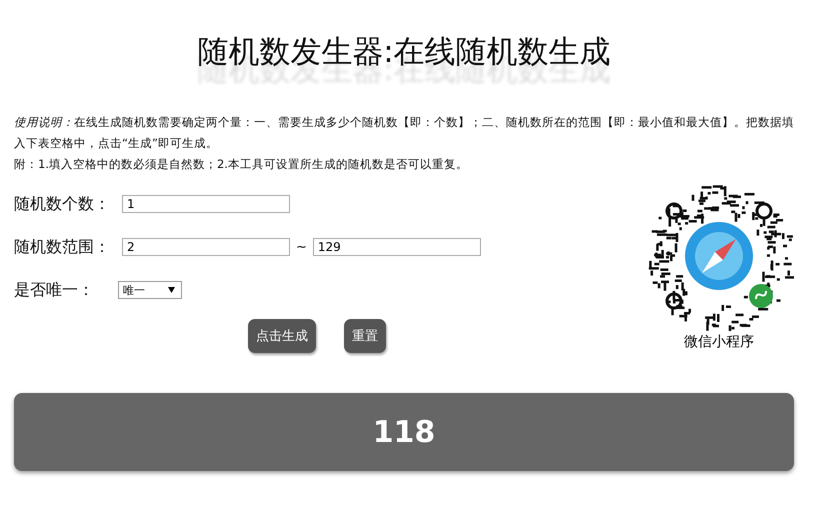 The width and height of the screenshot is (823, 508). What do you see at coordinates (282, 336) in the screenshot?
I see `action-button: 点击生成` at bounding box center [282, 336].